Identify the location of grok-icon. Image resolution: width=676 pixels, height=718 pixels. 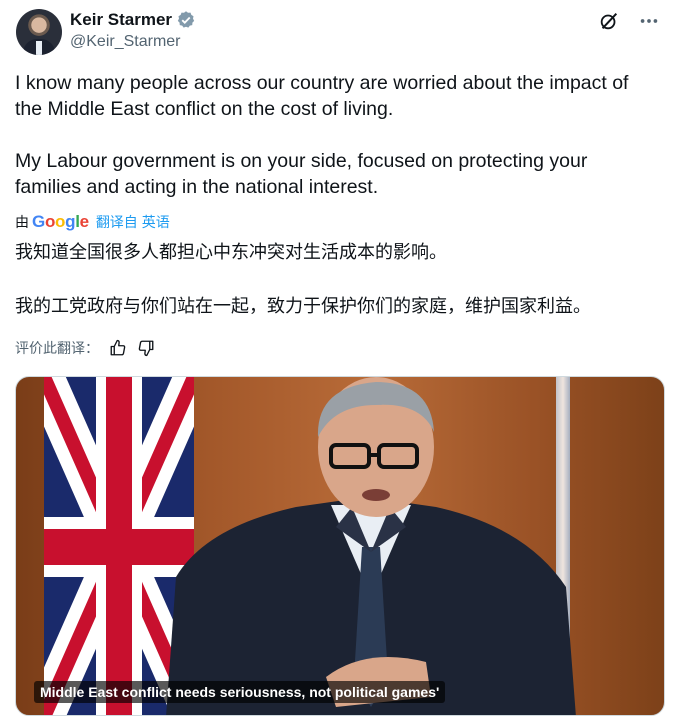
(609, 21).